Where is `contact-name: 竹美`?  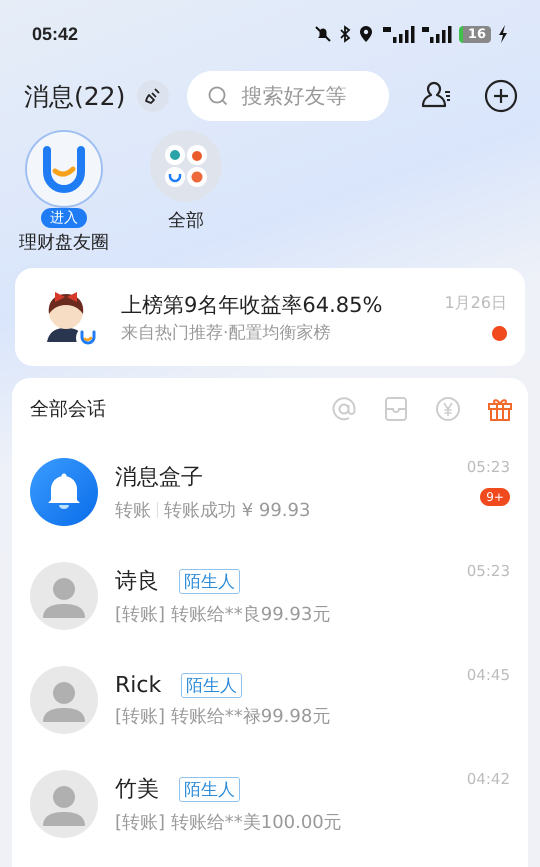
contact-name: 竹美 is located at coordinates (137, 790).